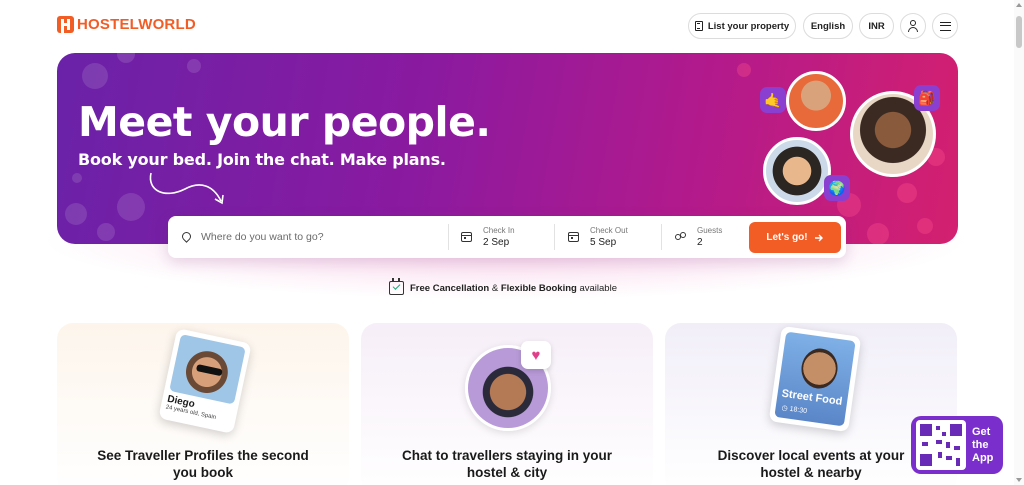  What do you see at coordinates (798, 410) in the screenshot?
I see `event-time: 18:30` at bounding box center [798, 410].